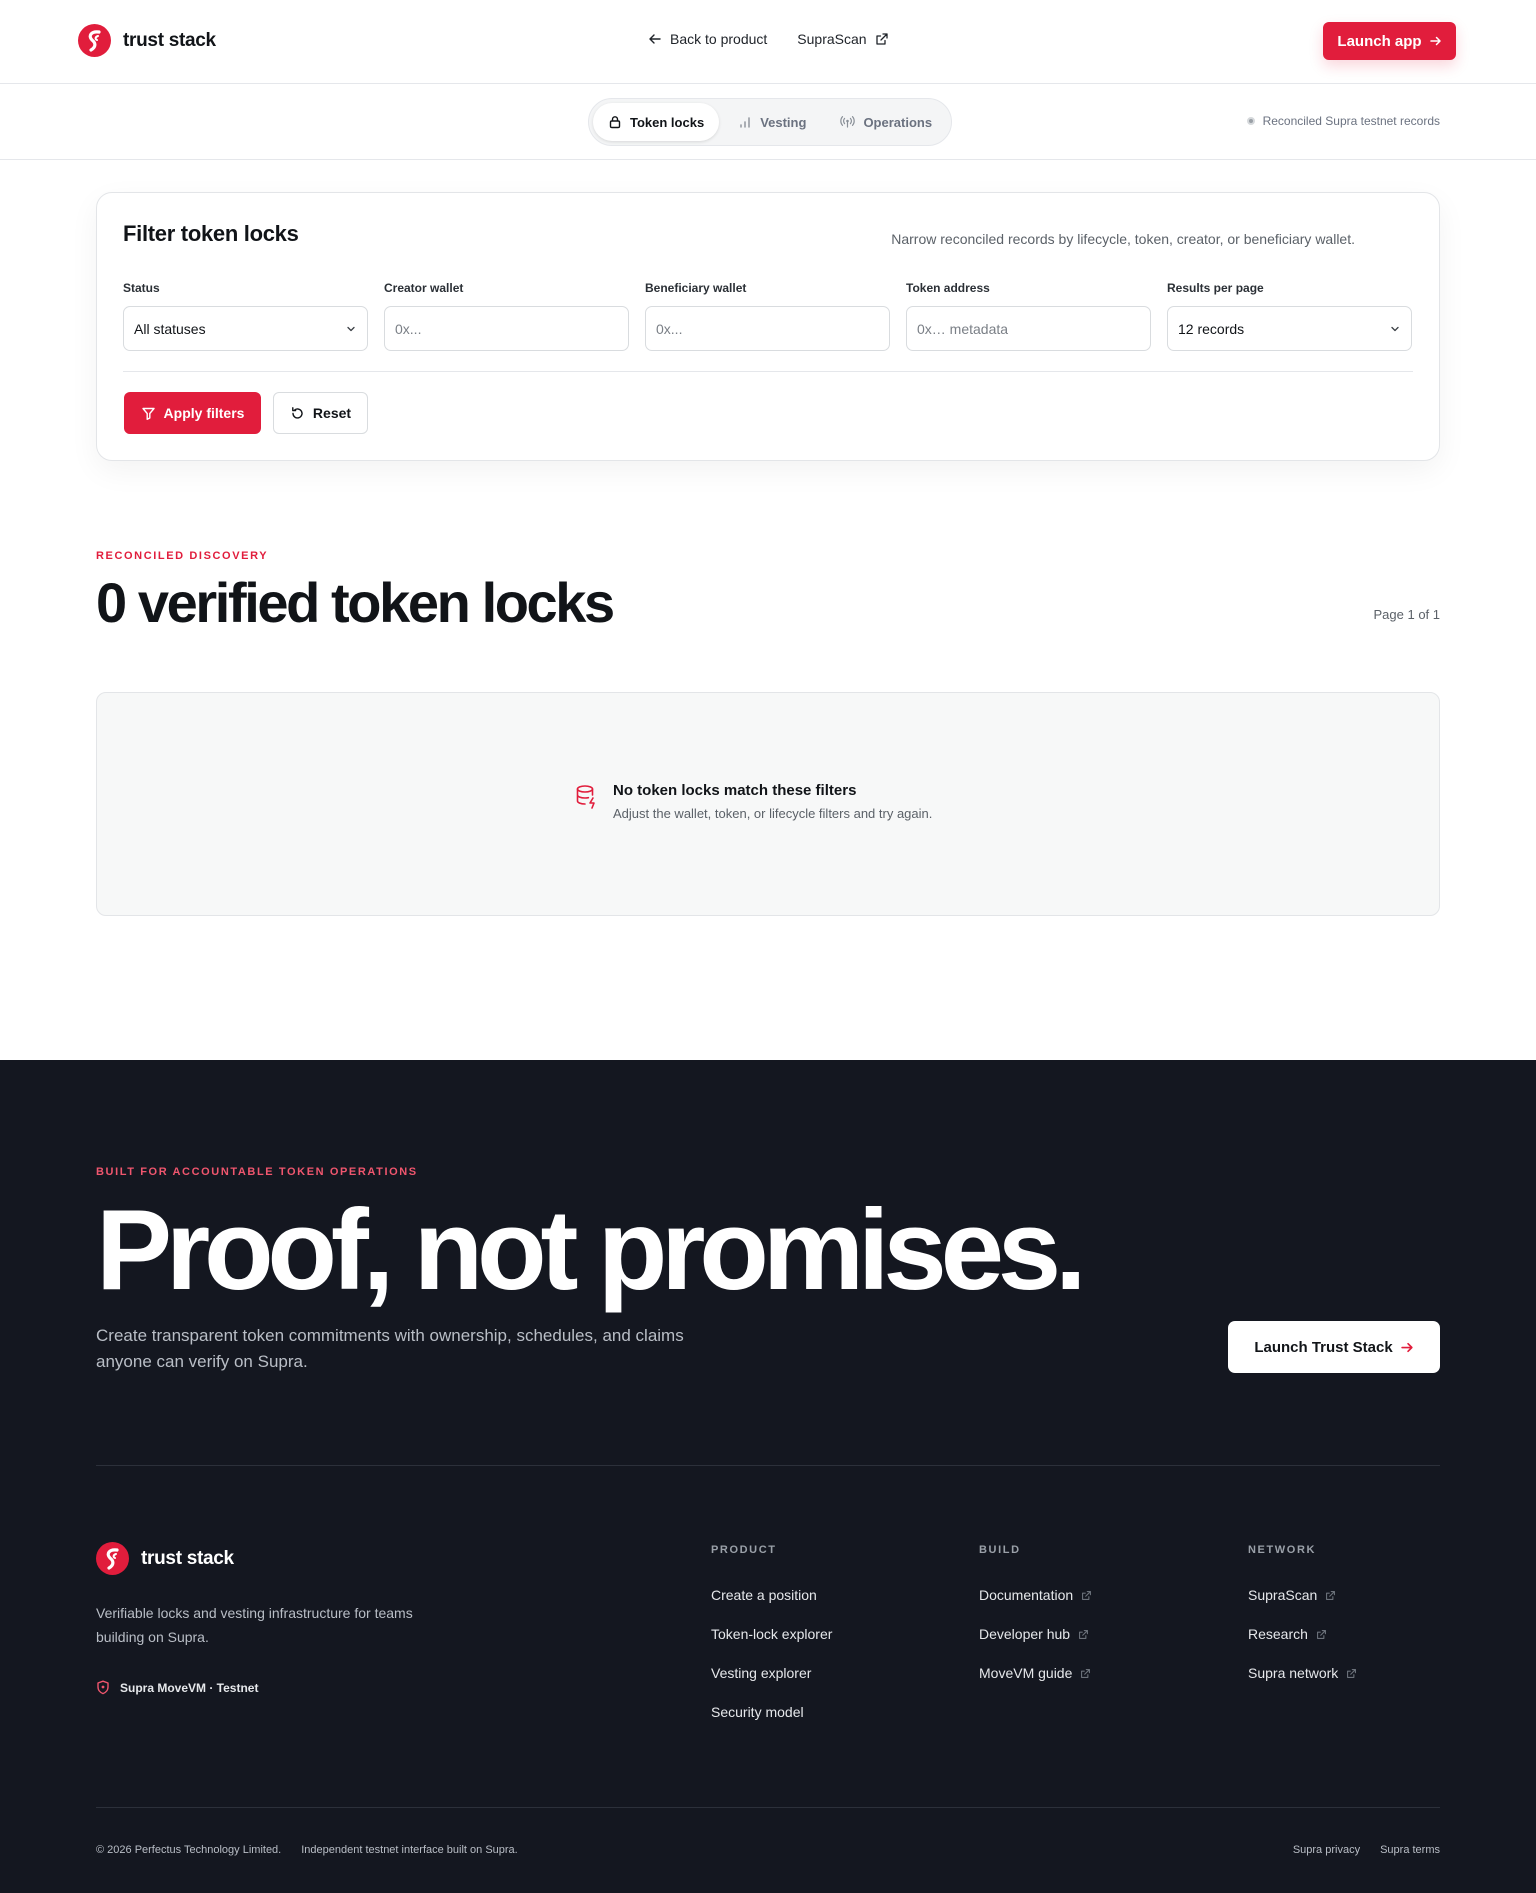 This screenshot has height=1893, width=1536. I want to click on status-label: Status, so click(141, 288).